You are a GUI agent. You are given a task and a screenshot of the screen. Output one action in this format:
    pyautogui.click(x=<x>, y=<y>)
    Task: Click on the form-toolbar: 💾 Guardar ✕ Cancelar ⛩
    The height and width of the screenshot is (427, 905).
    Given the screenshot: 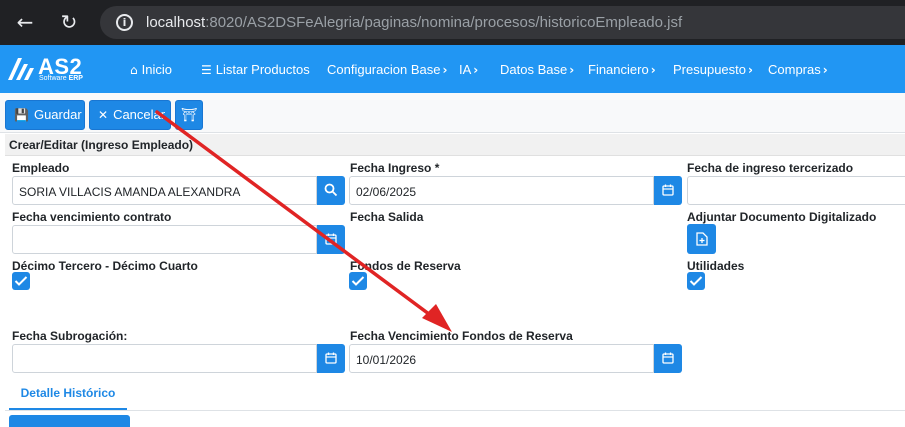 What is the action you would take?
    pyautogui.click(x=452, y=113)
    